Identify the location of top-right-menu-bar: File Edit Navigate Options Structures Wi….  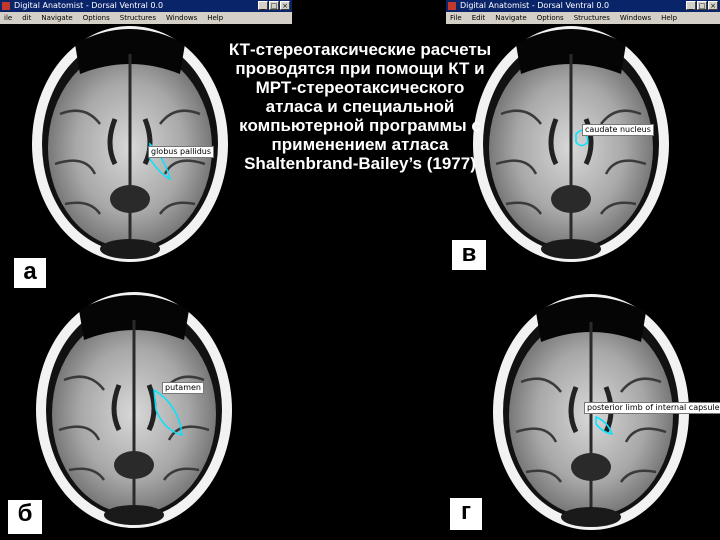
(583, 18).